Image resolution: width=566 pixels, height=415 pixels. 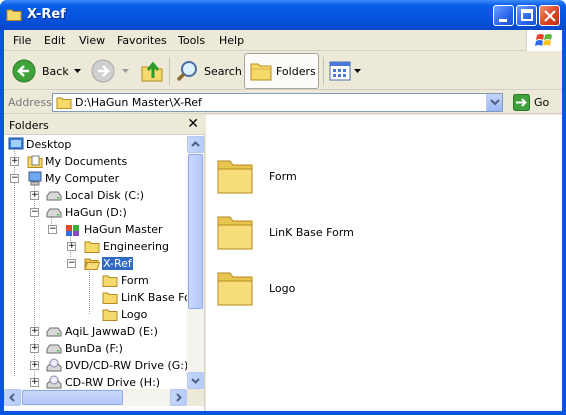 I want to click on scroll-left-button, so click(x=12, y=397).